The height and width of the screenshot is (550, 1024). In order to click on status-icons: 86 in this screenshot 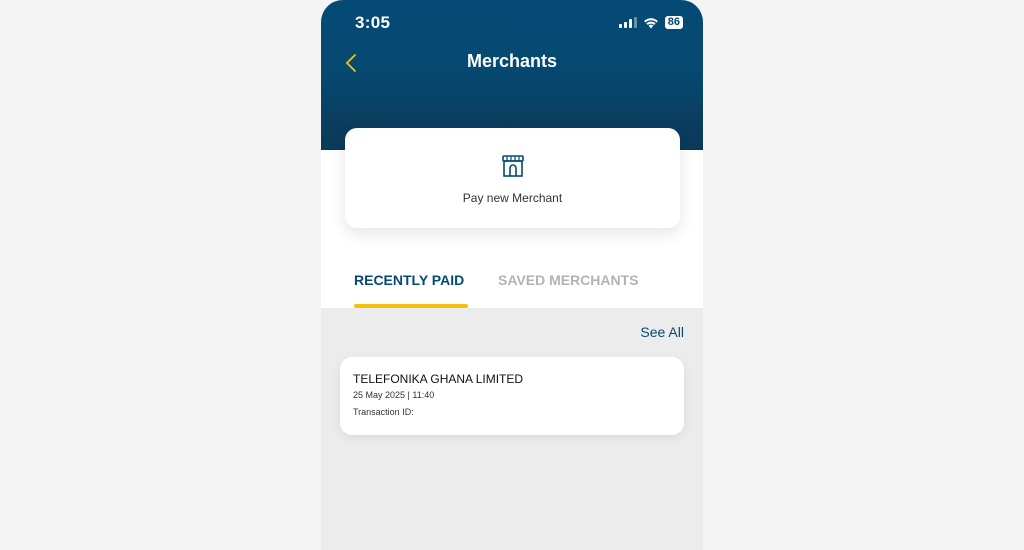, I will do `click(650, 22)`.